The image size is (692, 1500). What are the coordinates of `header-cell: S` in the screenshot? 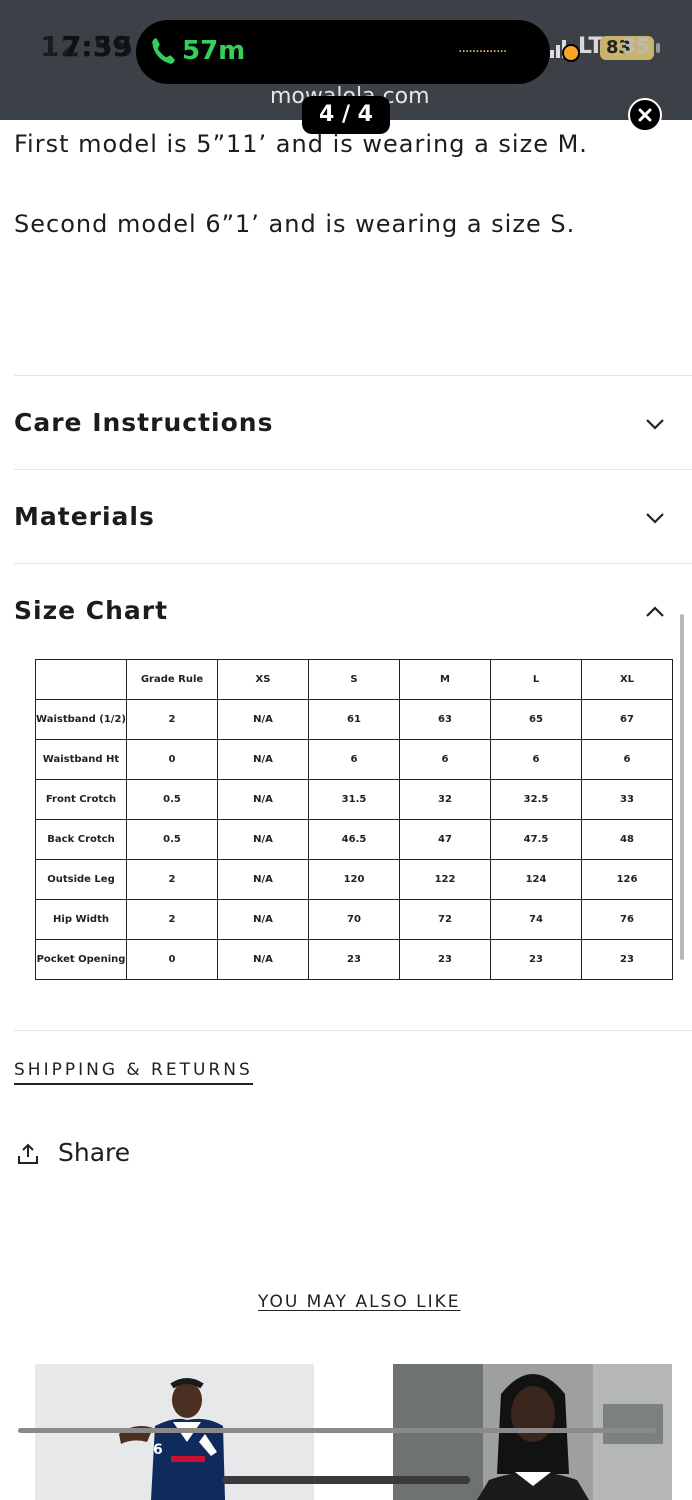 It's located at (354, 679).